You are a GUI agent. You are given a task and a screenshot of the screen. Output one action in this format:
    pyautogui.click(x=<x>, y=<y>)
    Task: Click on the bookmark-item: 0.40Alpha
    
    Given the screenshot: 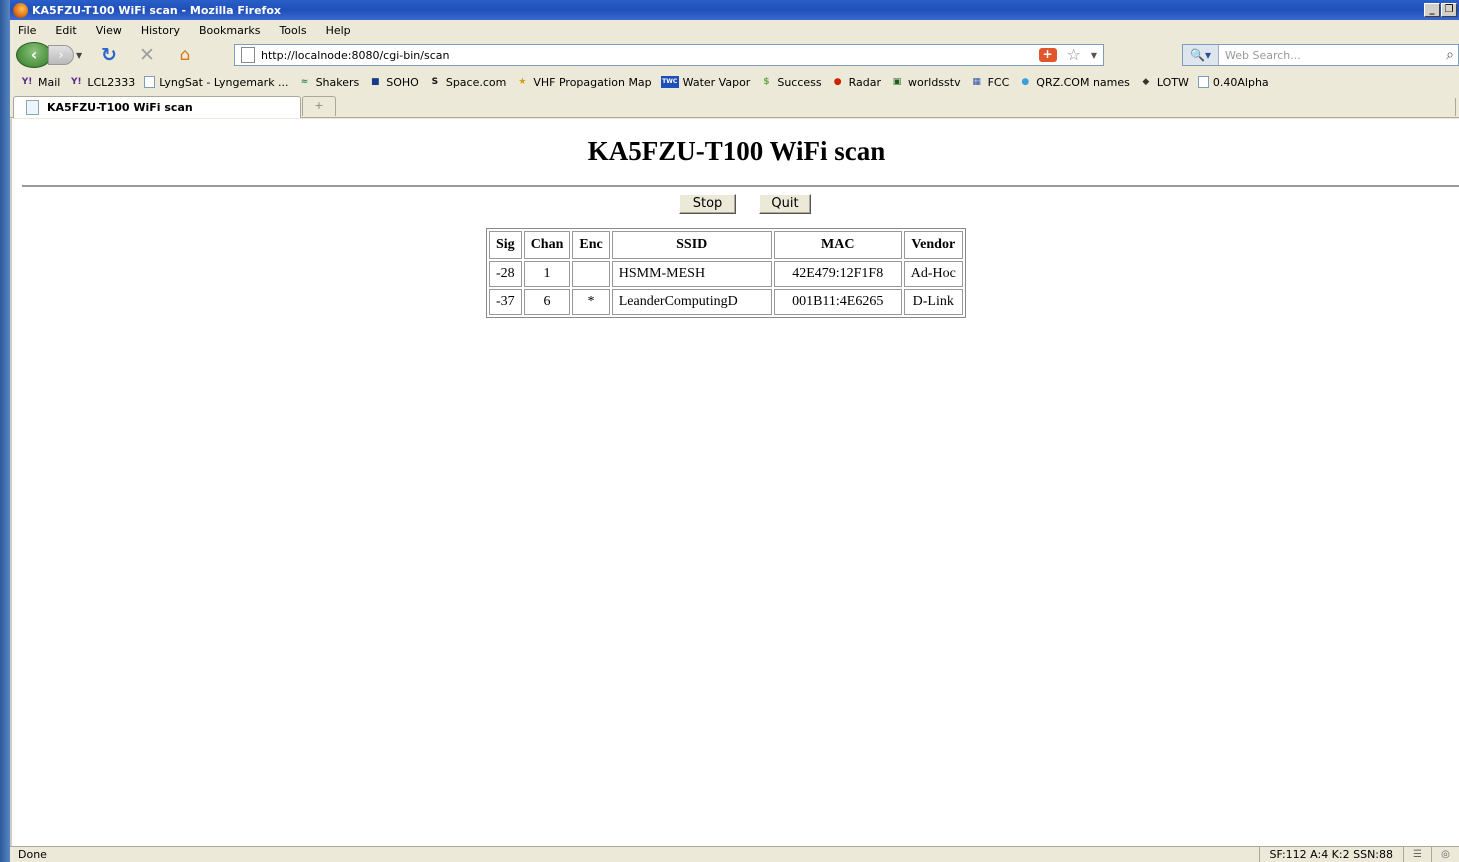 What is the action you would take?
    pyautogui.click(x=1233, y=82)
    